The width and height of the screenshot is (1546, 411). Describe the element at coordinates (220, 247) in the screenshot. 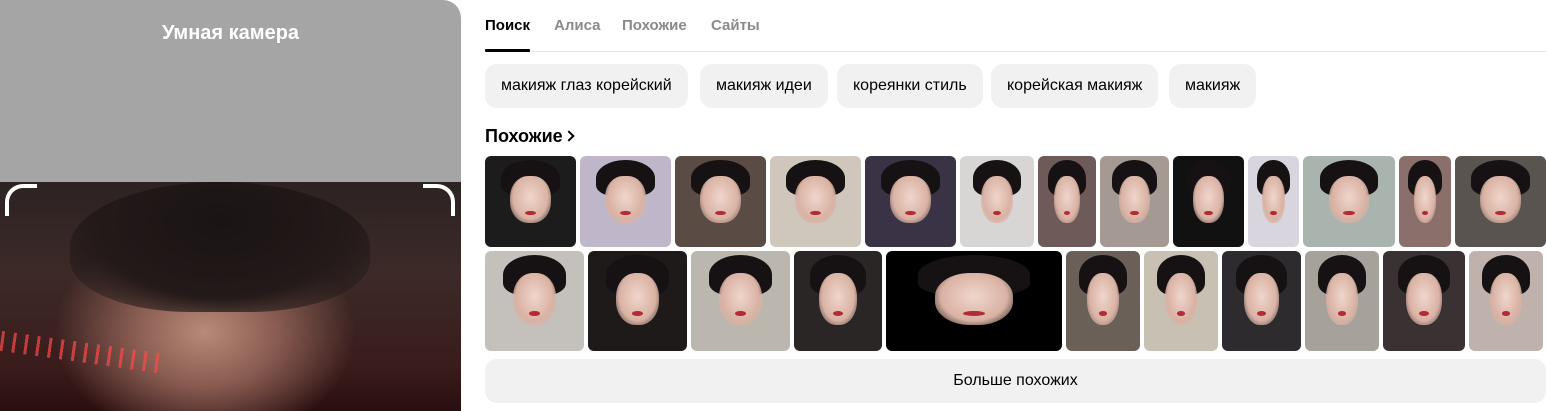

I see `query-photo-hair` at that location.